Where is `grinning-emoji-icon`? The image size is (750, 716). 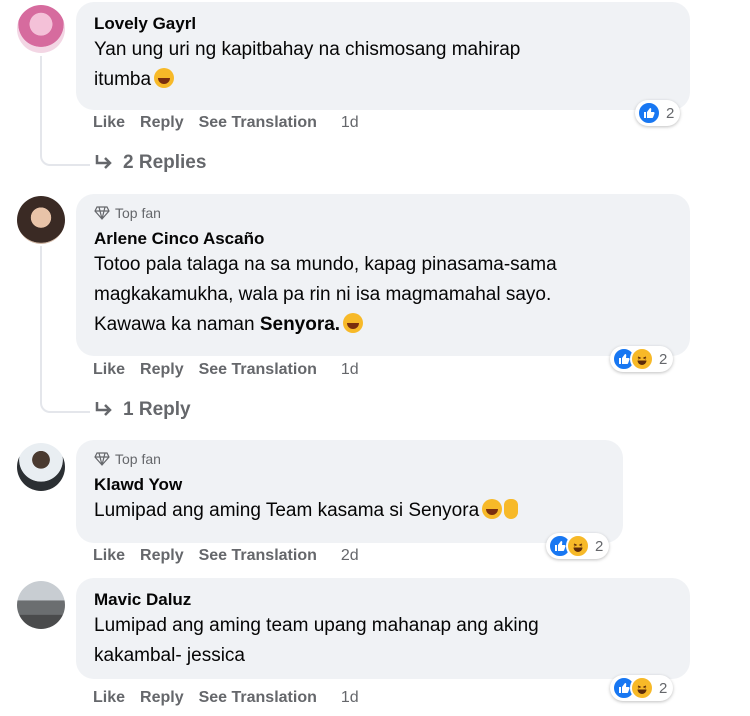 grinning-emoji-icon is located at coordinates (492, 509).